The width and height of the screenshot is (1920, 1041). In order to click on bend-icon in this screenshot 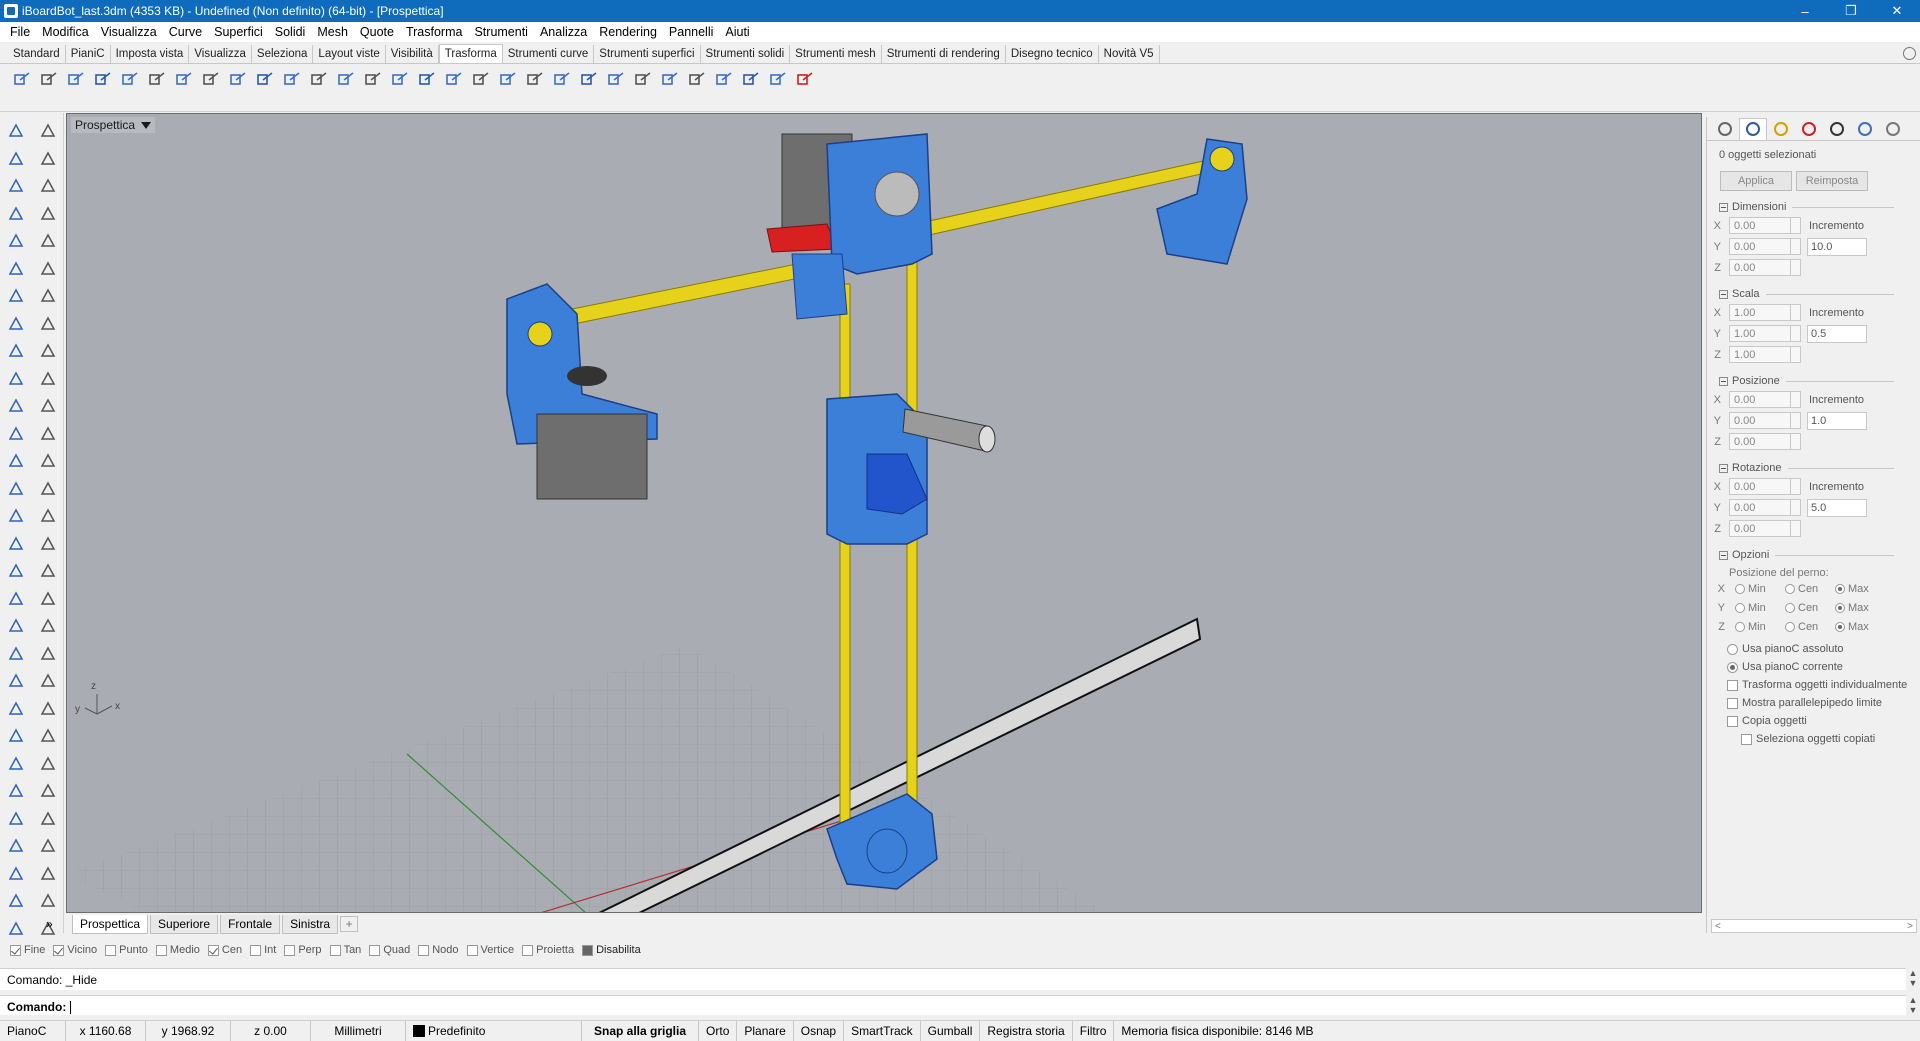, I will do `click(265, 80)`.